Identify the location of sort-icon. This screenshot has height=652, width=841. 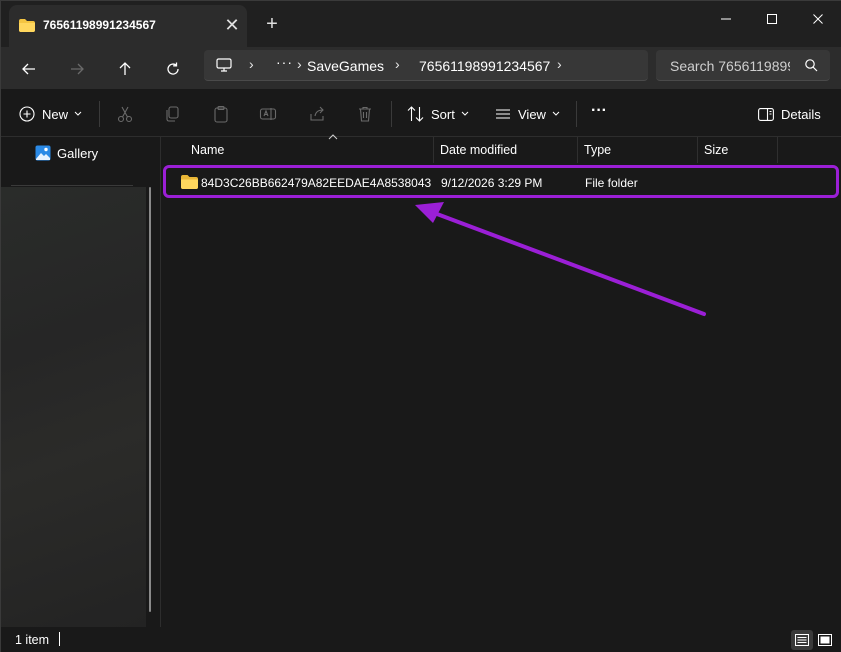
(415, 114).